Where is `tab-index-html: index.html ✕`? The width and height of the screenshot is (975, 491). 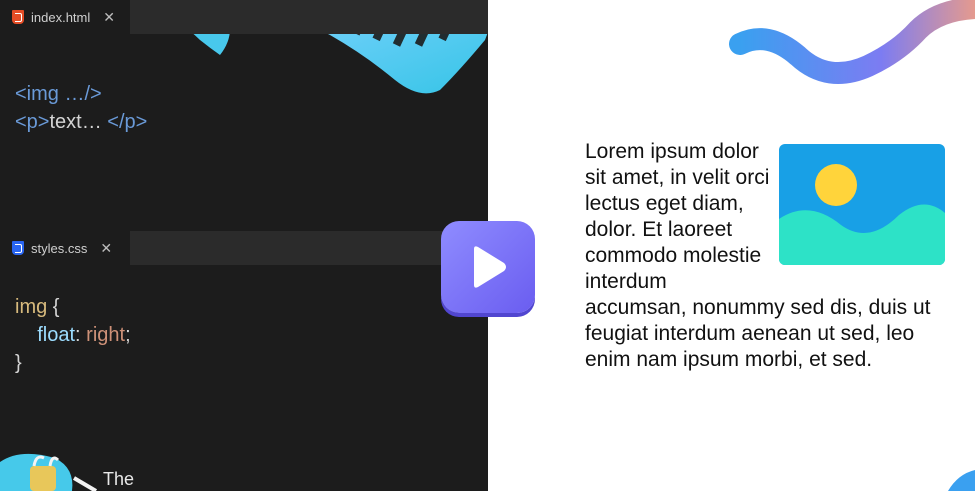
tab-index-html: index.html ✕ is located at coordinates (65, 17).